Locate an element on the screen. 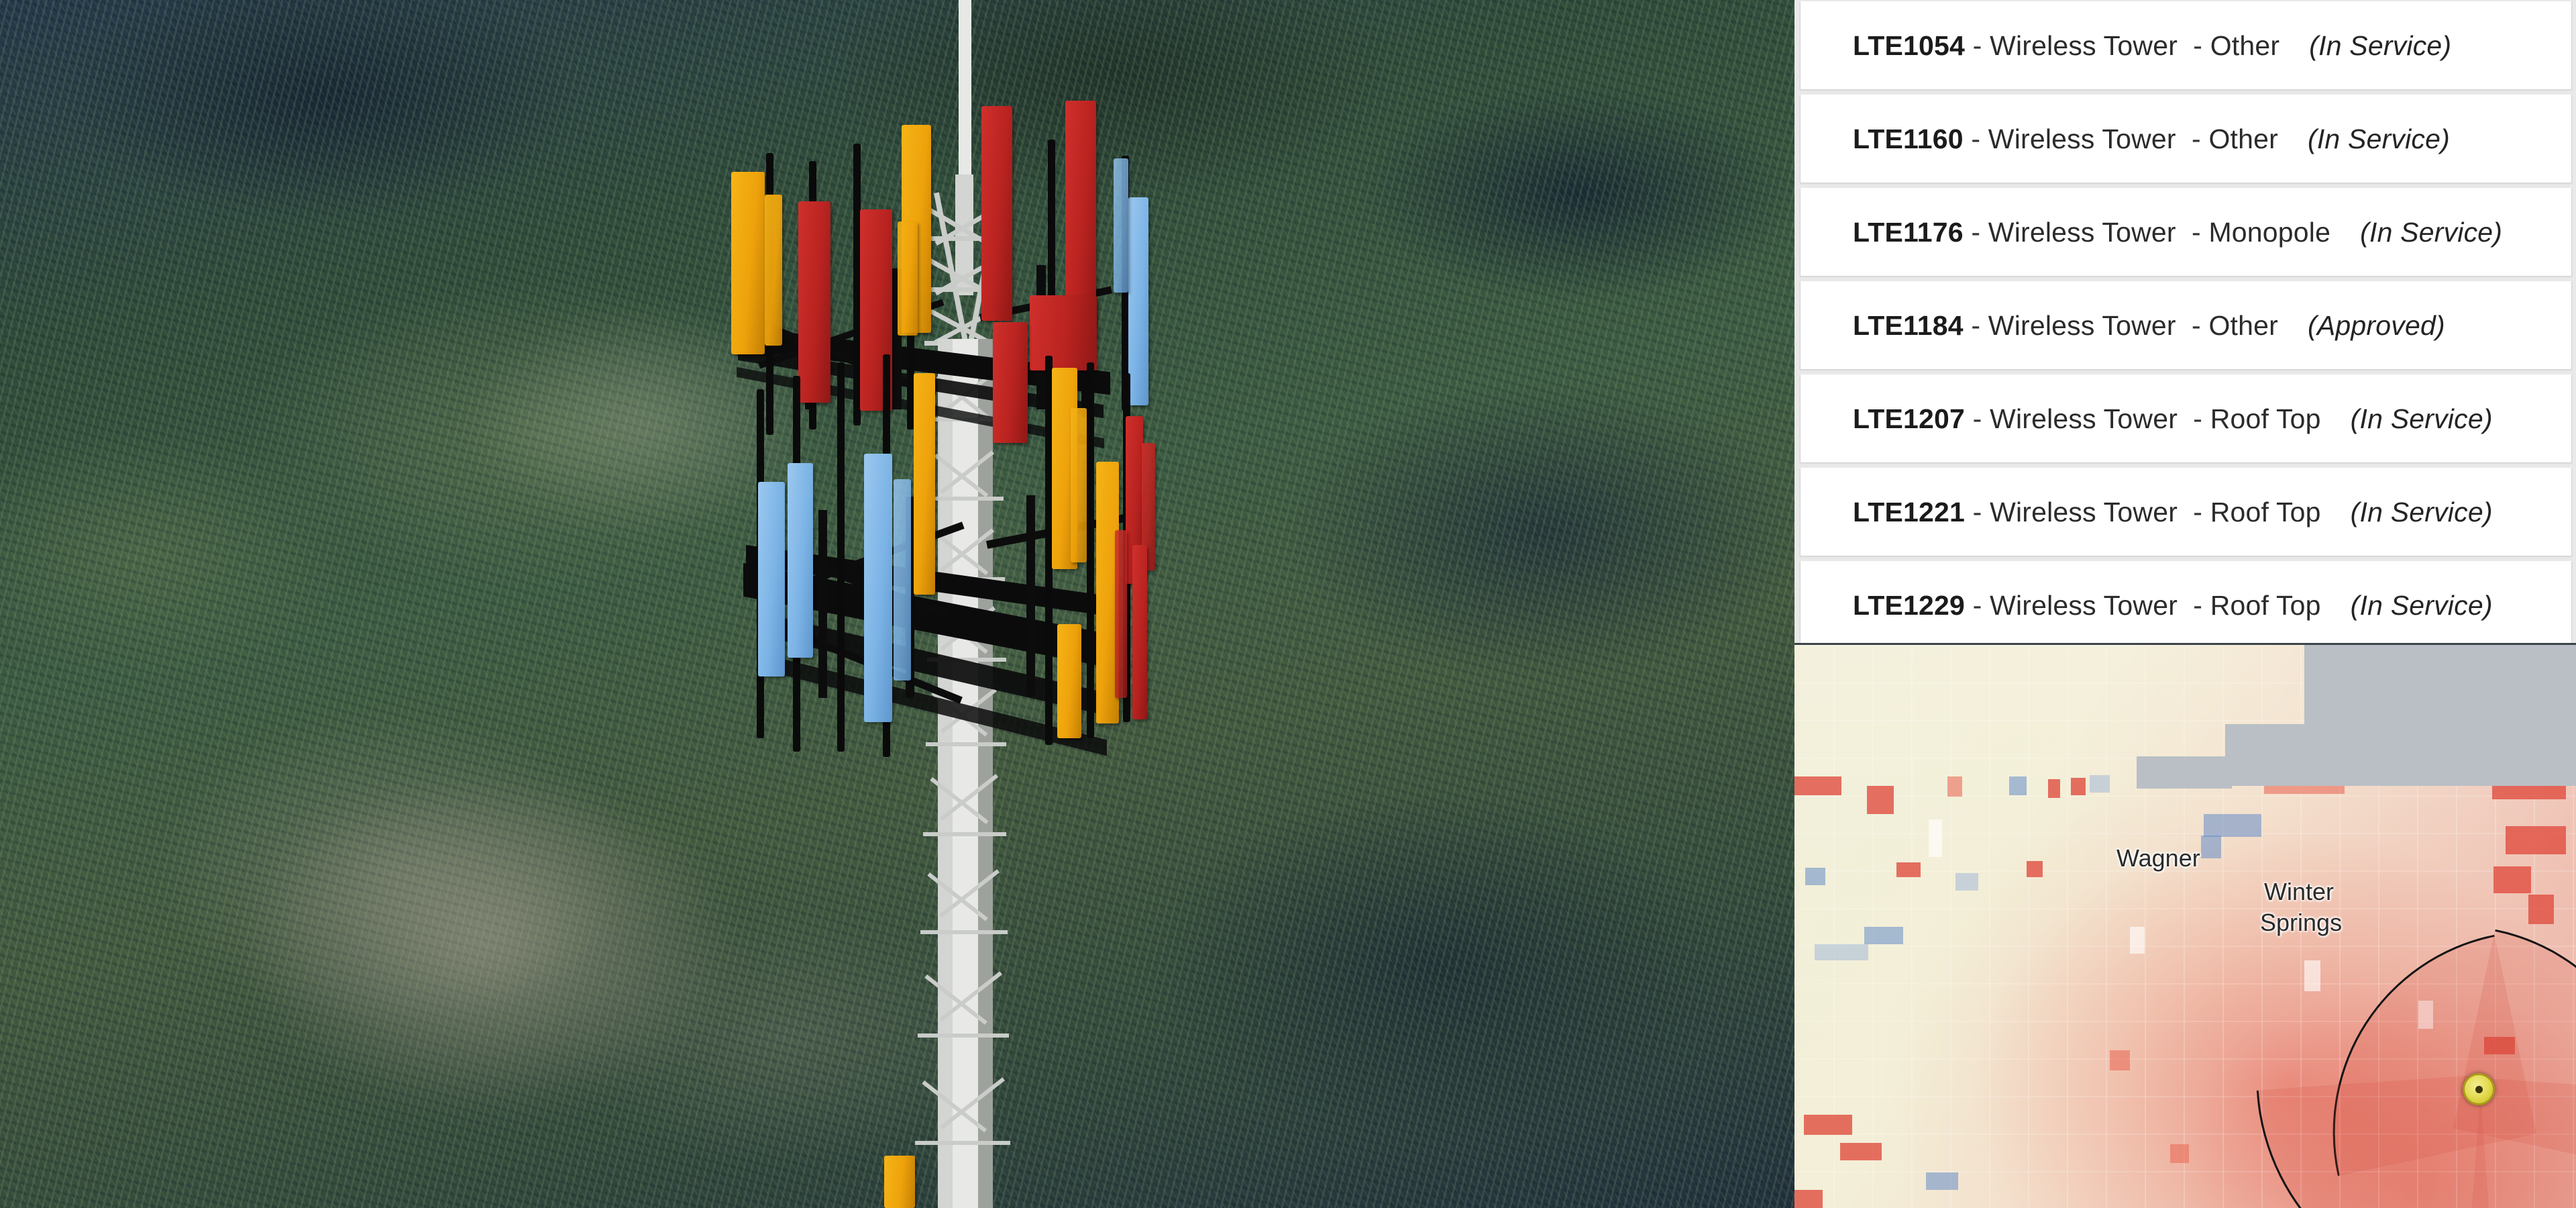 Image resolution: width=2576 pixels, height=1208 pixels. site-id: LTE1176 is located at coordinates (1908, 232).